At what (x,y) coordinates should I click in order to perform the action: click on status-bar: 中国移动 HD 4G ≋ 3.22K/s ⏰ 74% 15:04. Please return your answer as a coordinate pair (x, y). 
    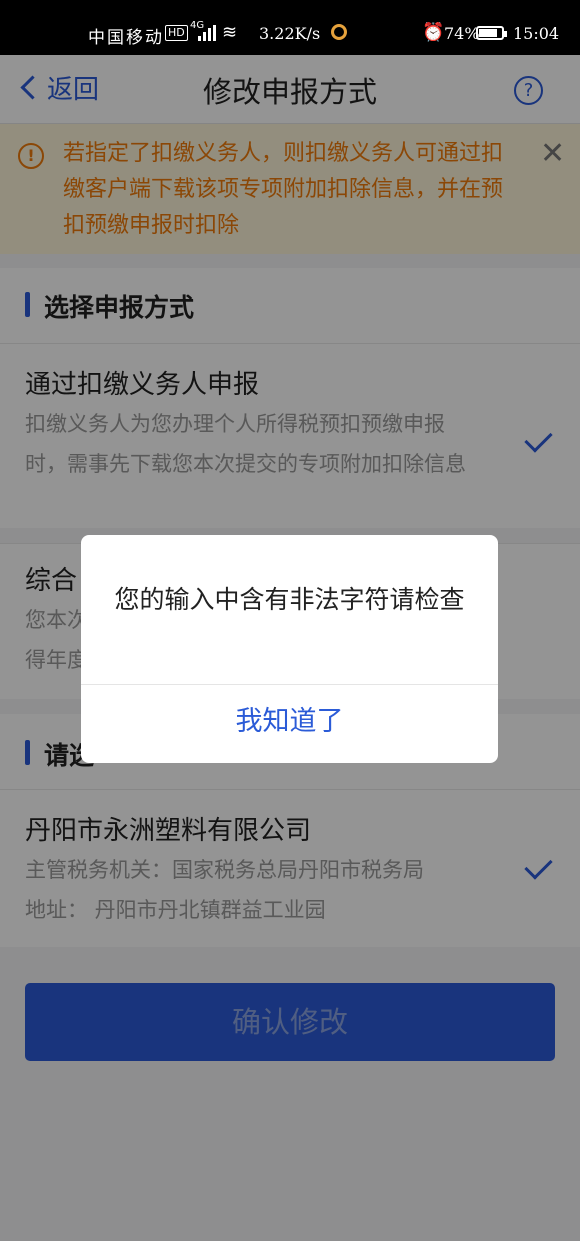
    Looking at the image, I should click on (290, 27).